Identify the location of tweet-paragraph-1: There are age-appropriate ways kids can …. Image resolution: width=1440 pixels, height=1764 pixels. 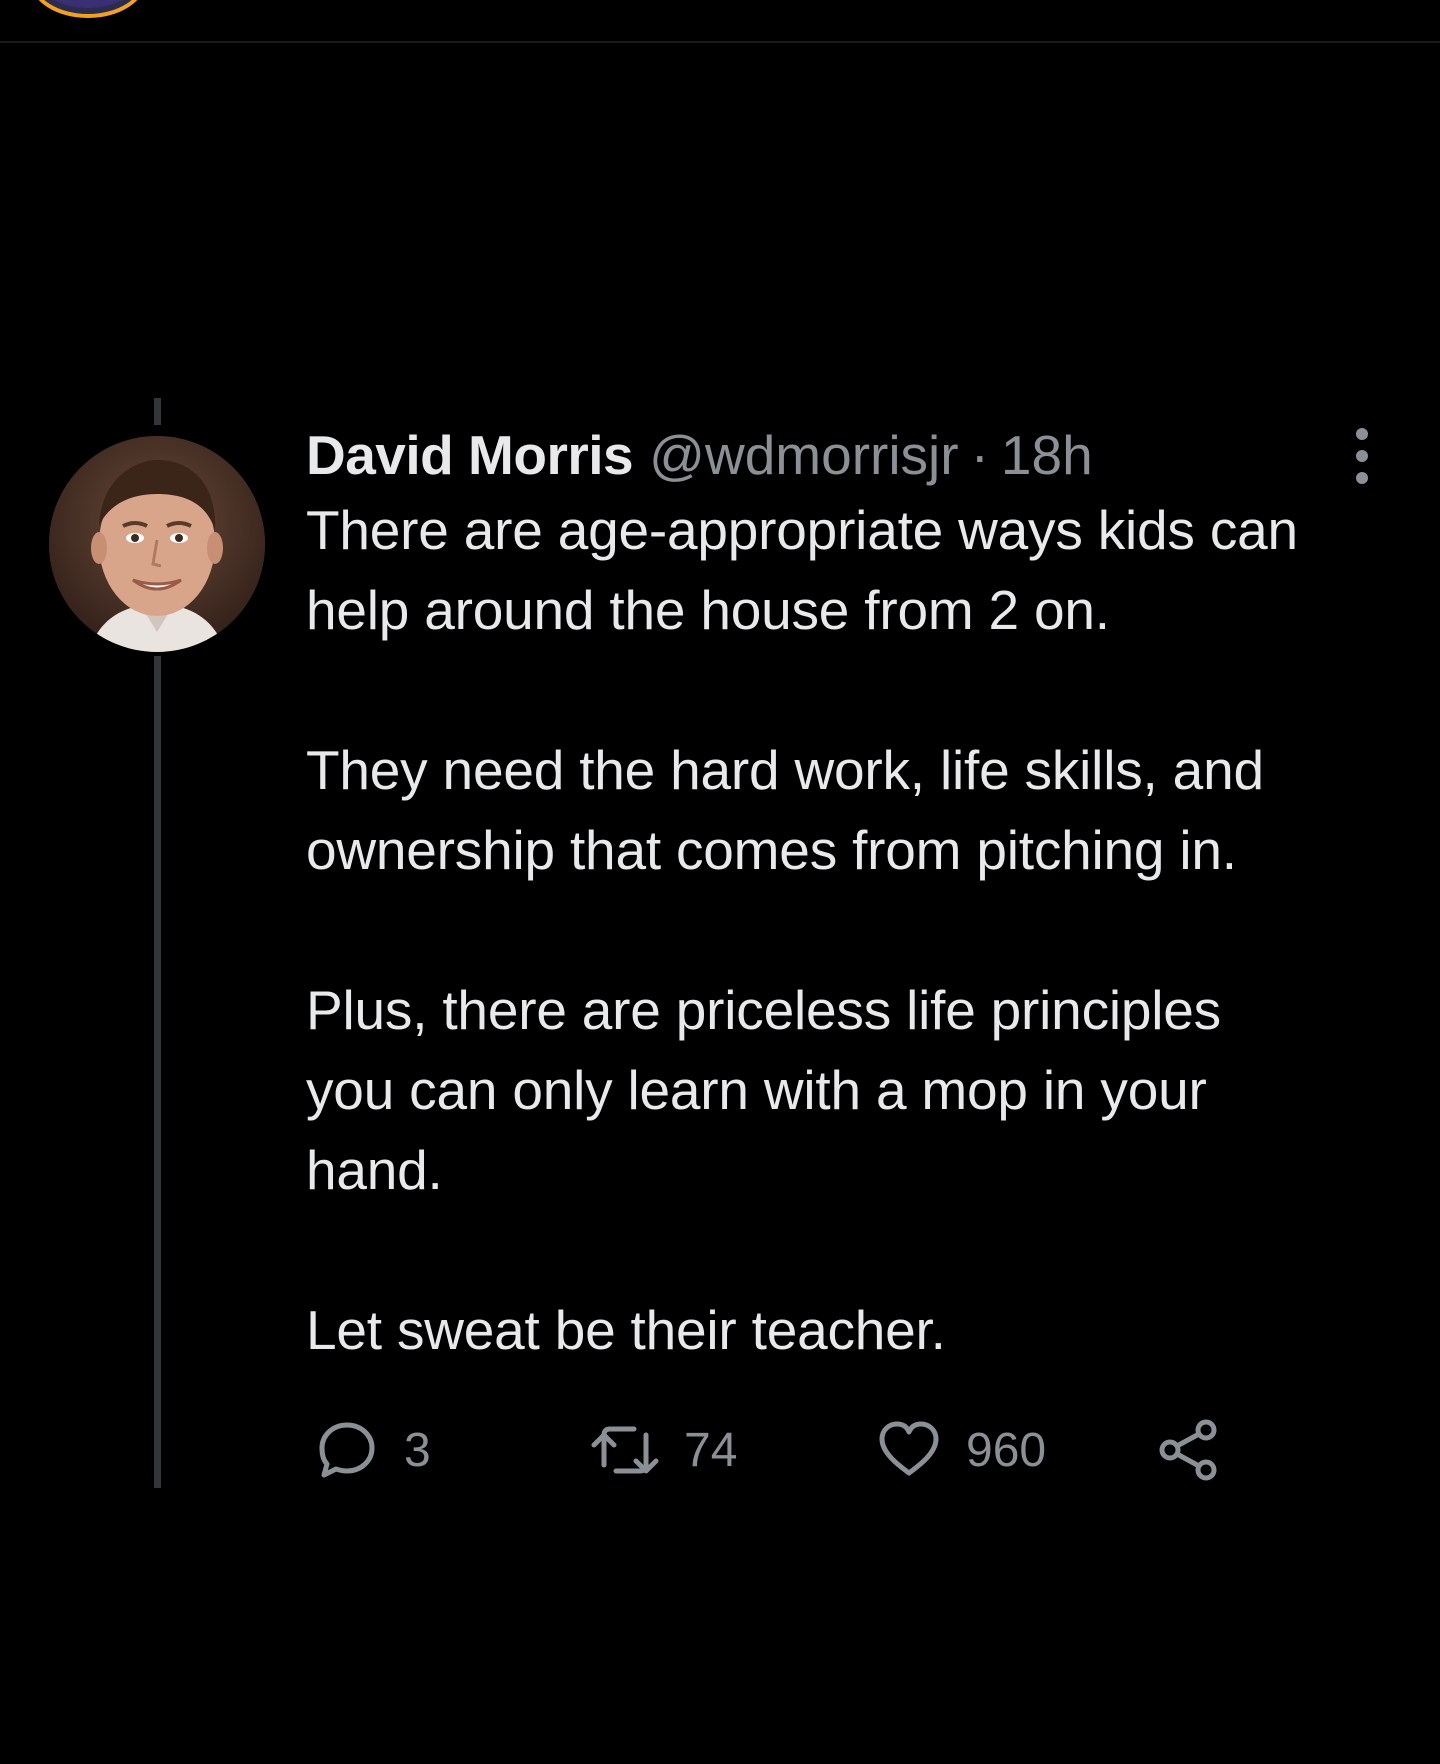
(802, 570).